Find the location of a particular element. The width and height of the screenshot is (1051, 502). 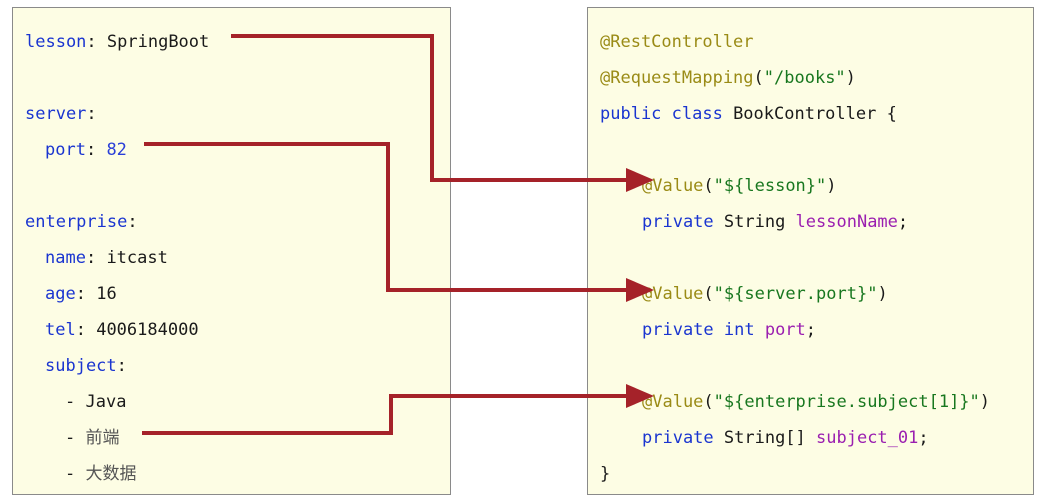

code-line-request-mapping: @RequestMapping("/books") is located at coordinates (728, 78).